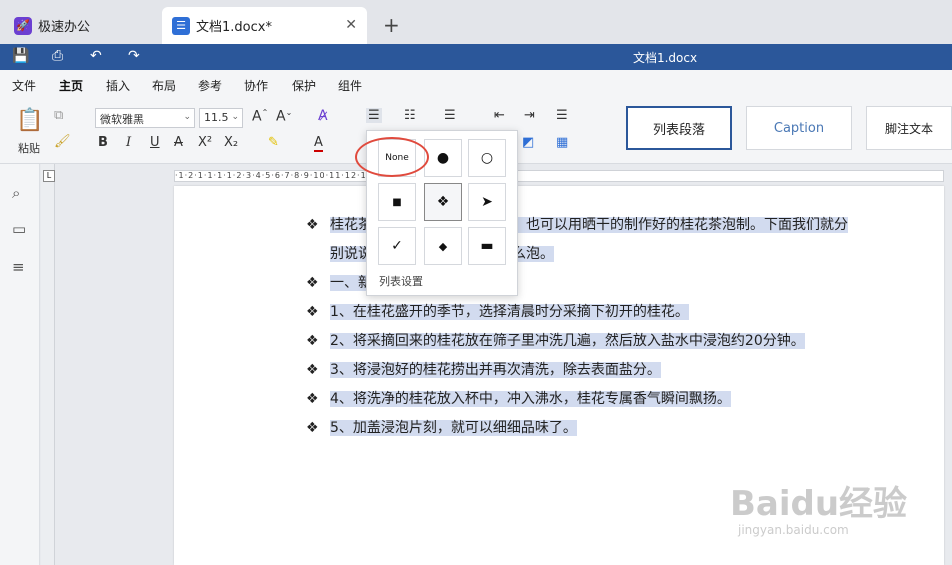  Describe the element at coordinates (273, 142) in the screenshot. I see `highlight-icon: ✎` at that location.